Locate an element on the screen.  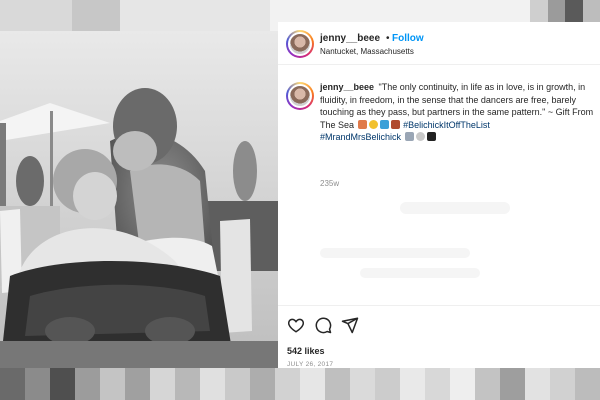
post-date: JULY 26, 2017 is located at coordinates (310, 364).